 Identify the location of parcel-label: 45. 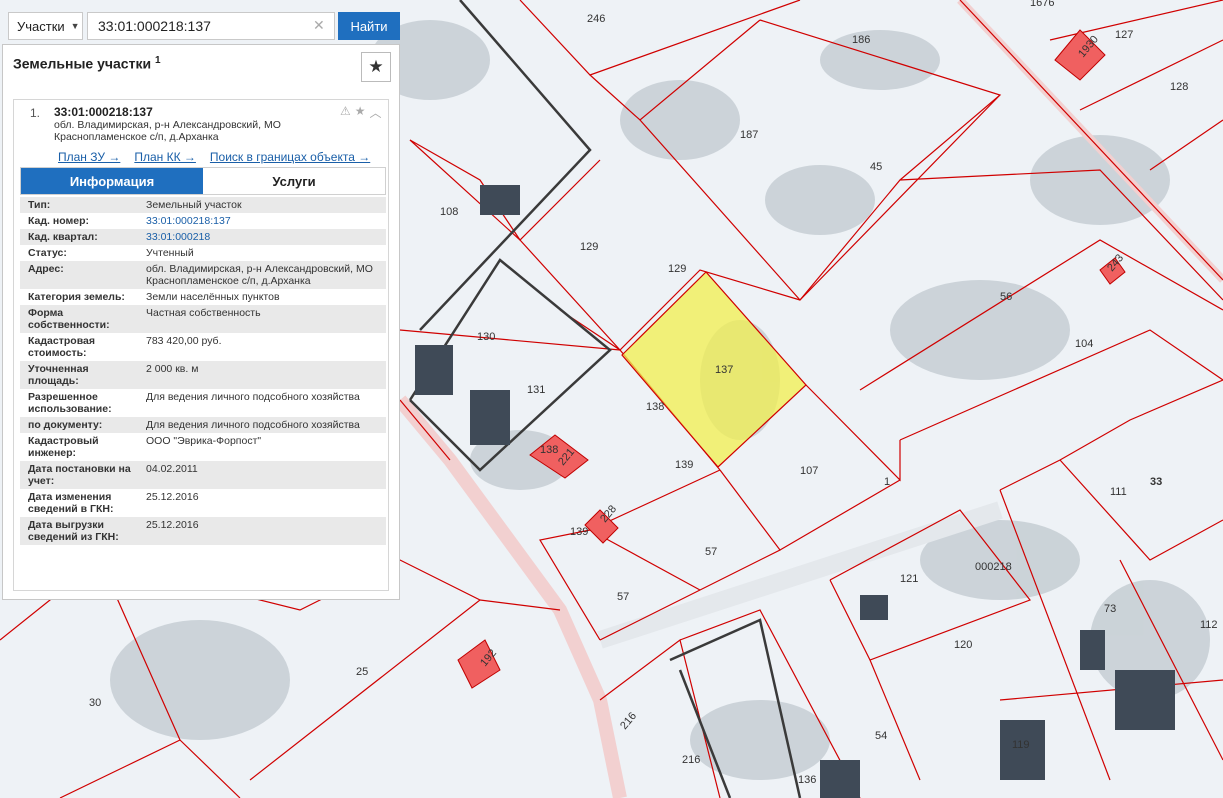
(876, 167).